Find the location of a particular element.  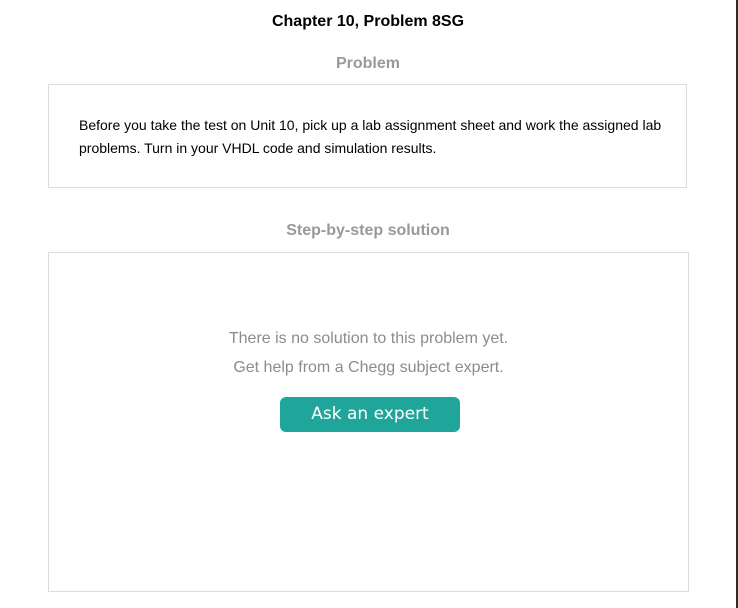

page-title: Chapter 10, Problem 8SG is located at coordinates (368, 21).